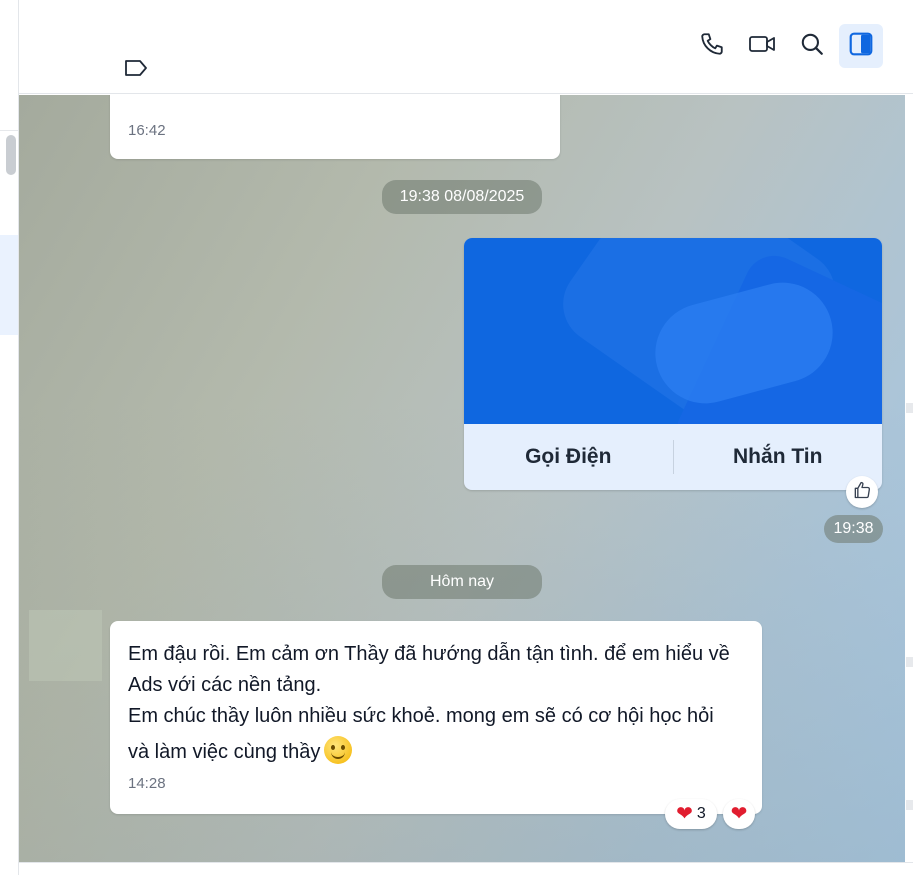  Describe the element at coordinates (466, 868) in the screenshot. I see `composer-edge` at that location.